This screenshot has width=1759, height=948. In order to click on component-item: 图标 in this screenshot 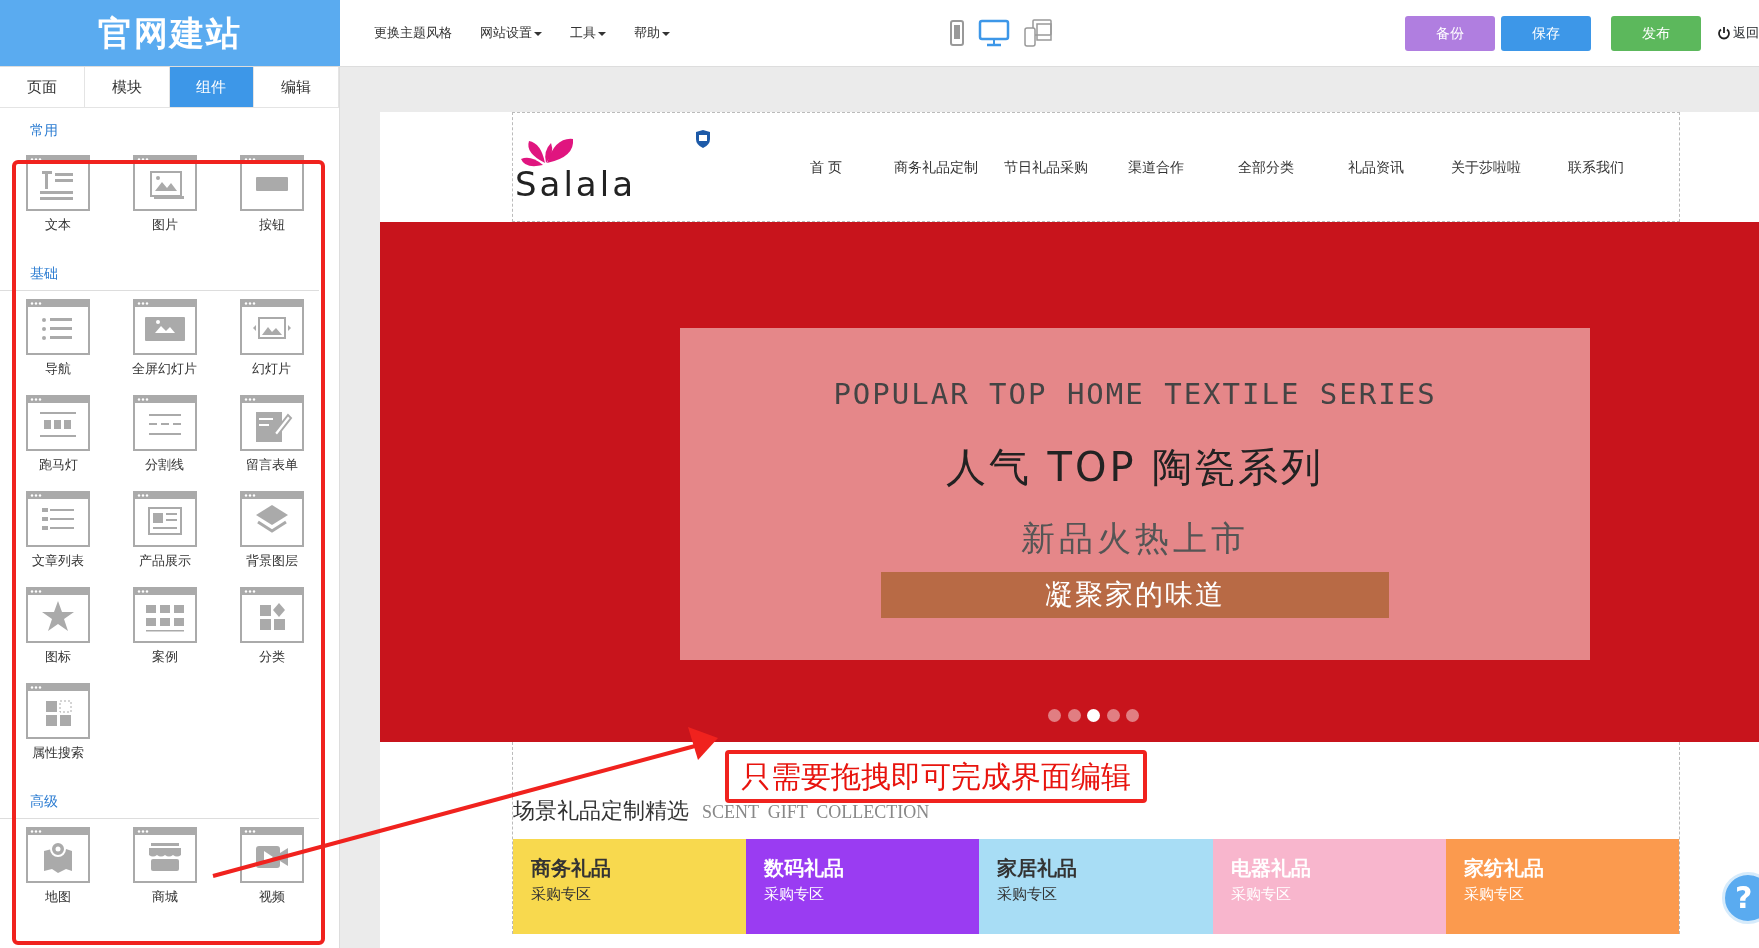, I will do `click(58, 626)`.